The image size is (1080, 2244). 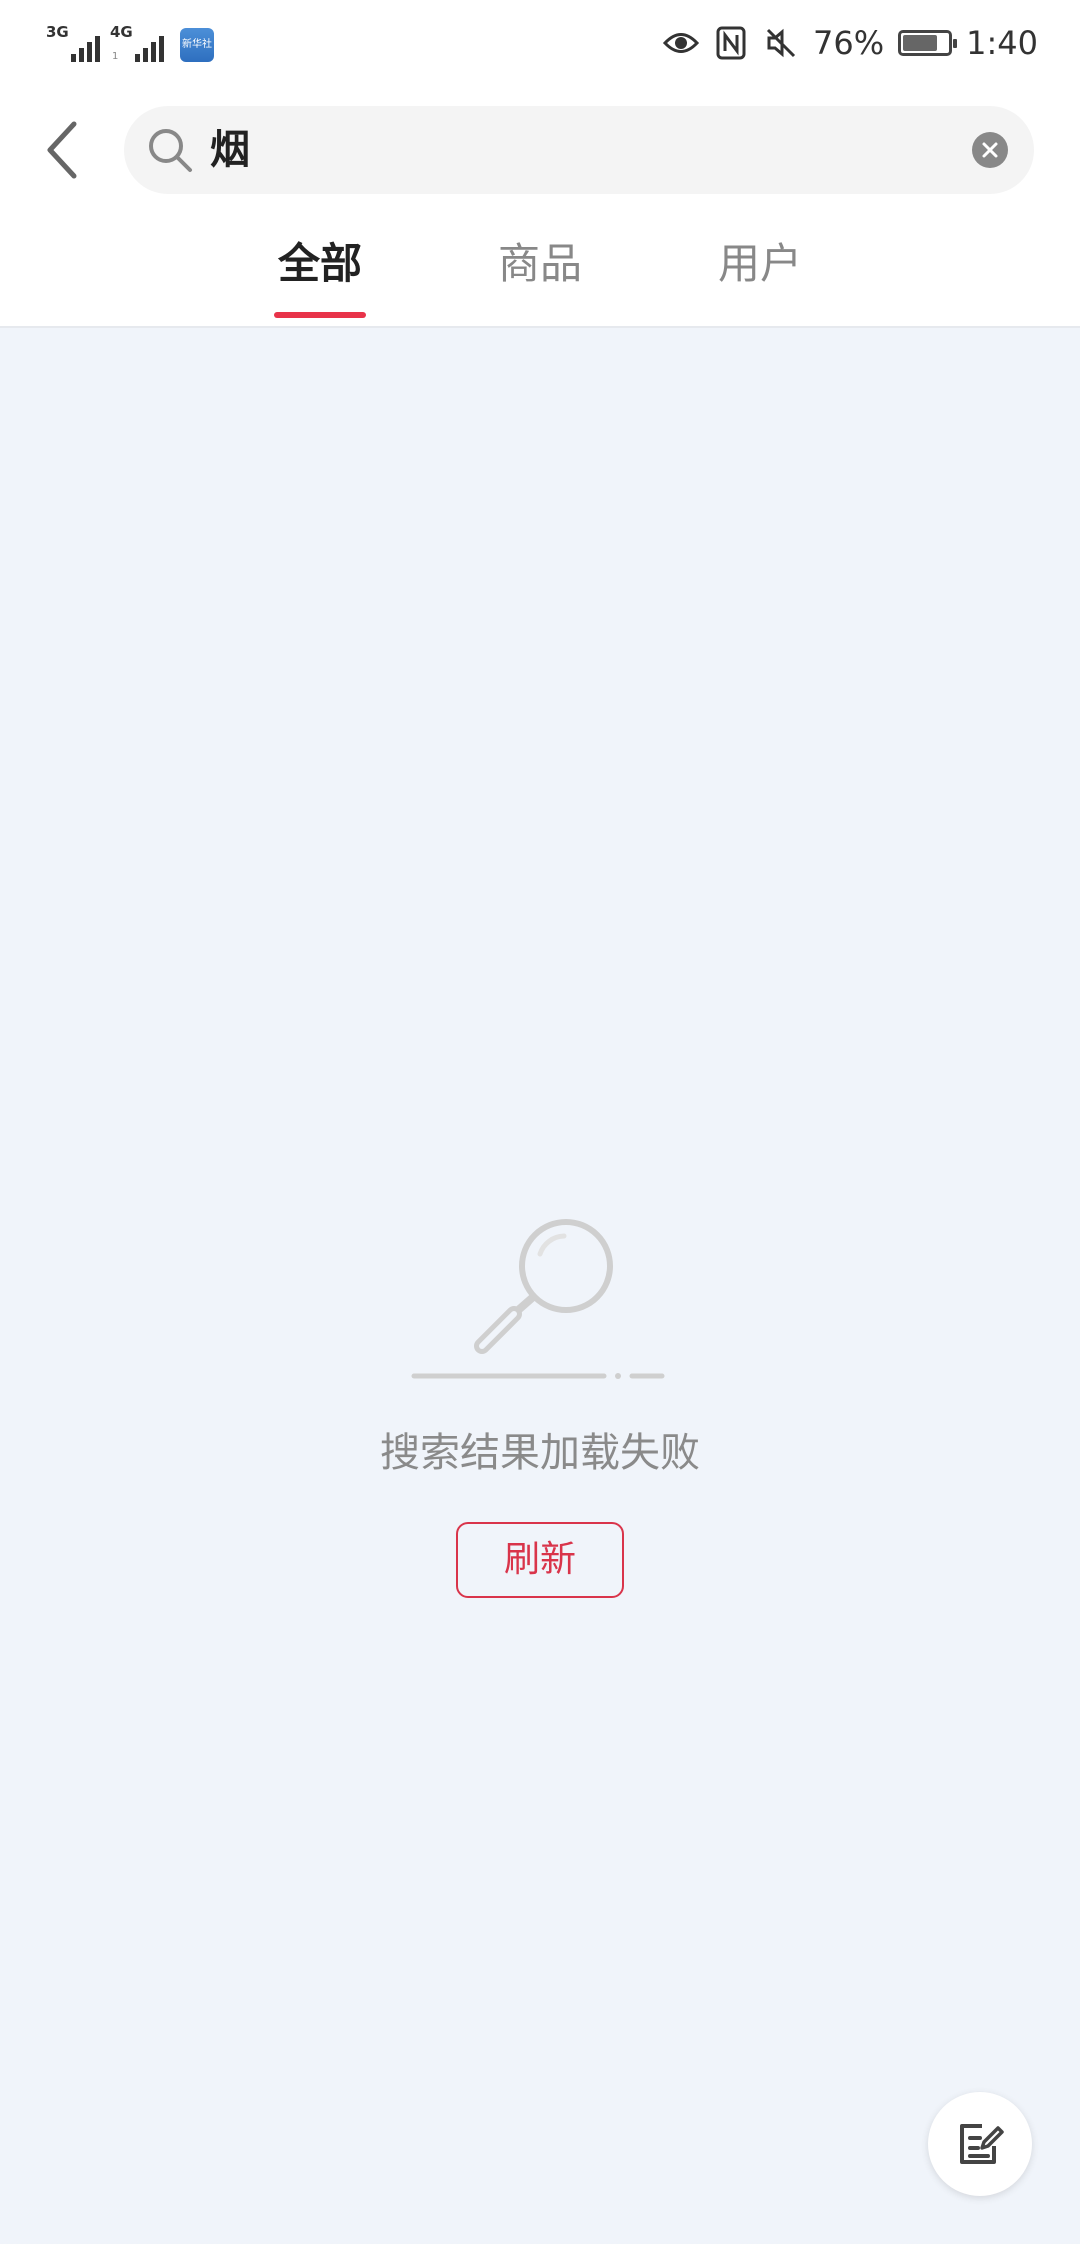 I want to click on battery-icon, so click(x=928, y=43).